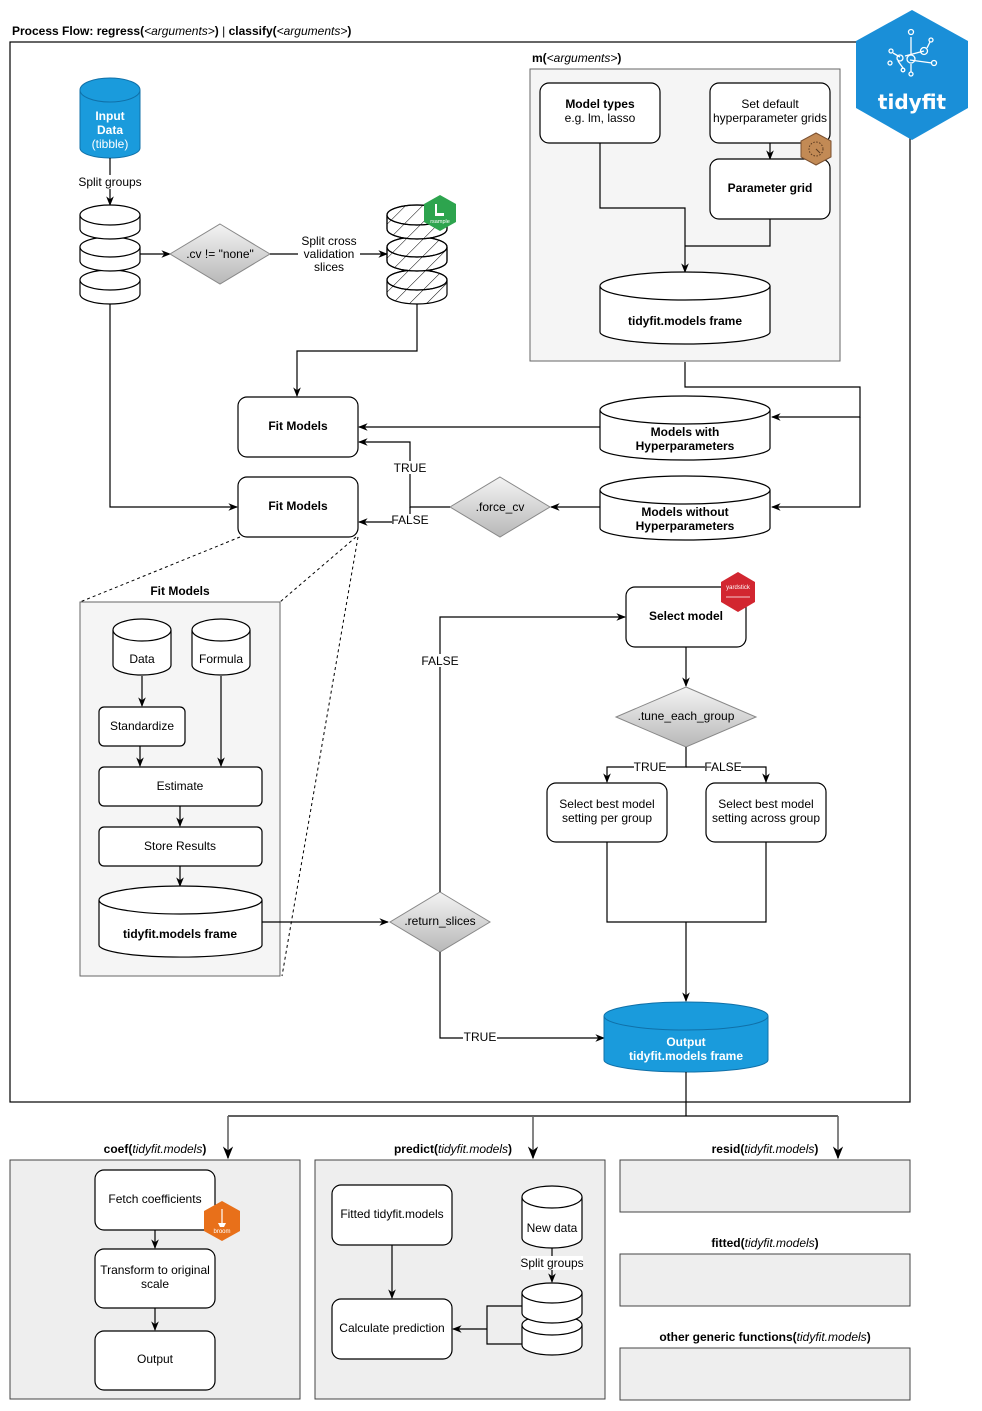 This screenshot has width=982, height=1411. I want to click on coef-close: ), so click(204, 1149).